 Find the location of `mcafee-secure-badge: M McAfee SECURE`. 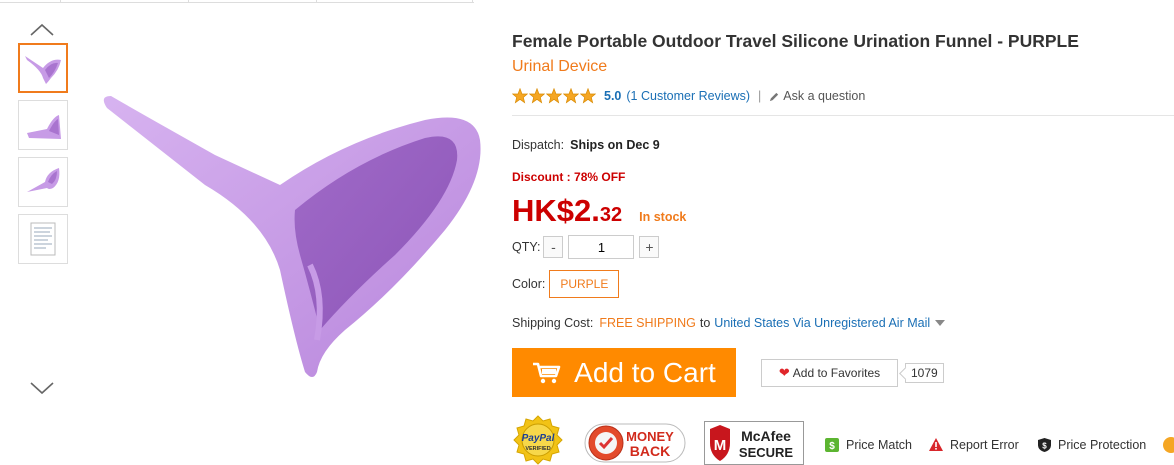

mcafee-secure-badge: M McAfee SECURE is located at coordinates (754, 443).